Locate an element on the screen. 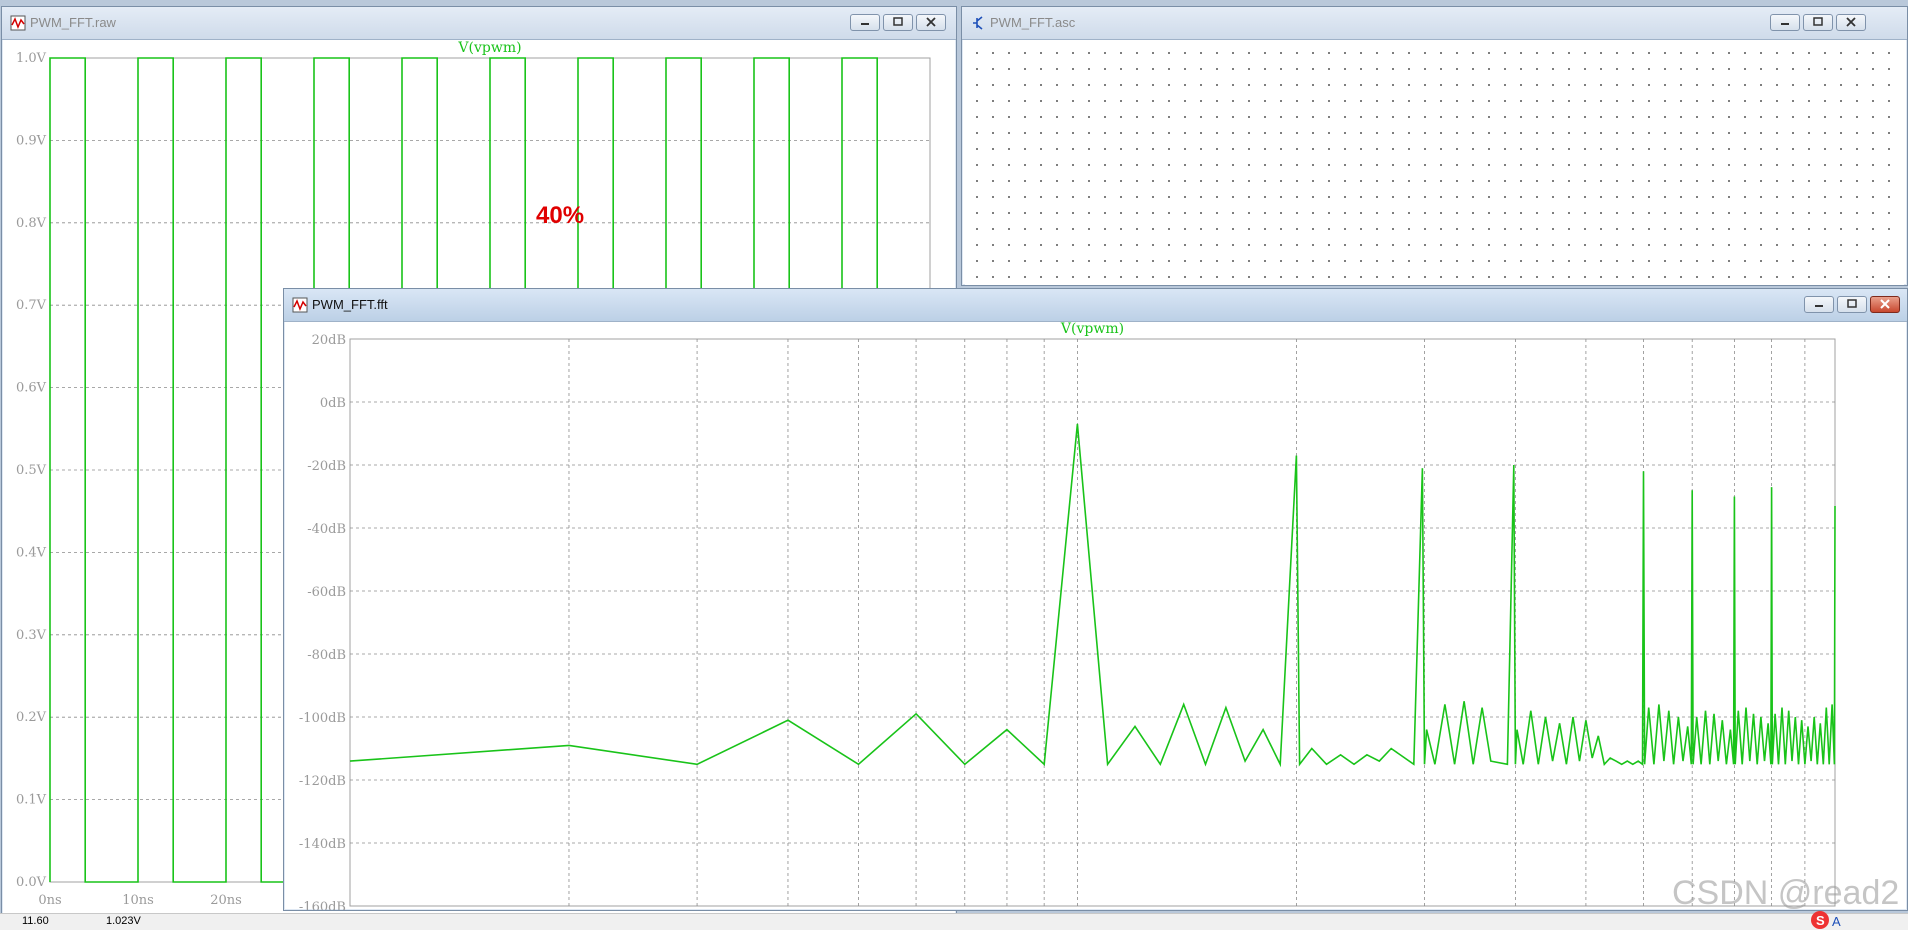 This screenshot has height=930, width=1908. raw-minimize-button is located at coordinates (865, 22).